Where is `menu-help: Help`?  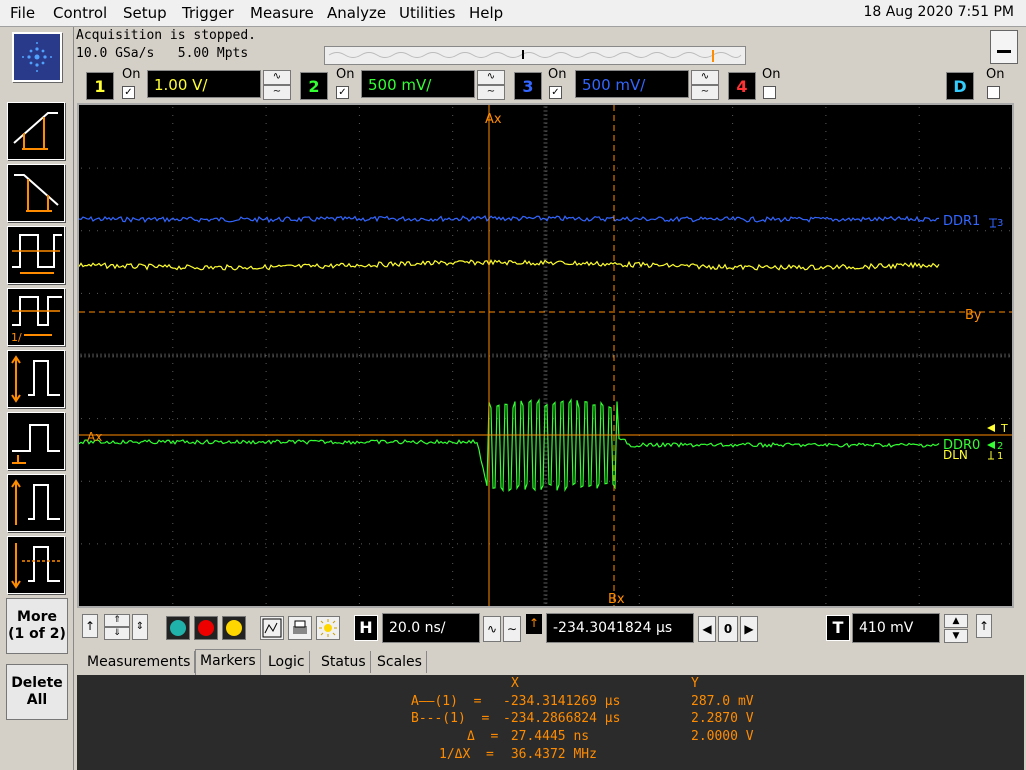
menu-help: Help is located at coordinates (486, 13).